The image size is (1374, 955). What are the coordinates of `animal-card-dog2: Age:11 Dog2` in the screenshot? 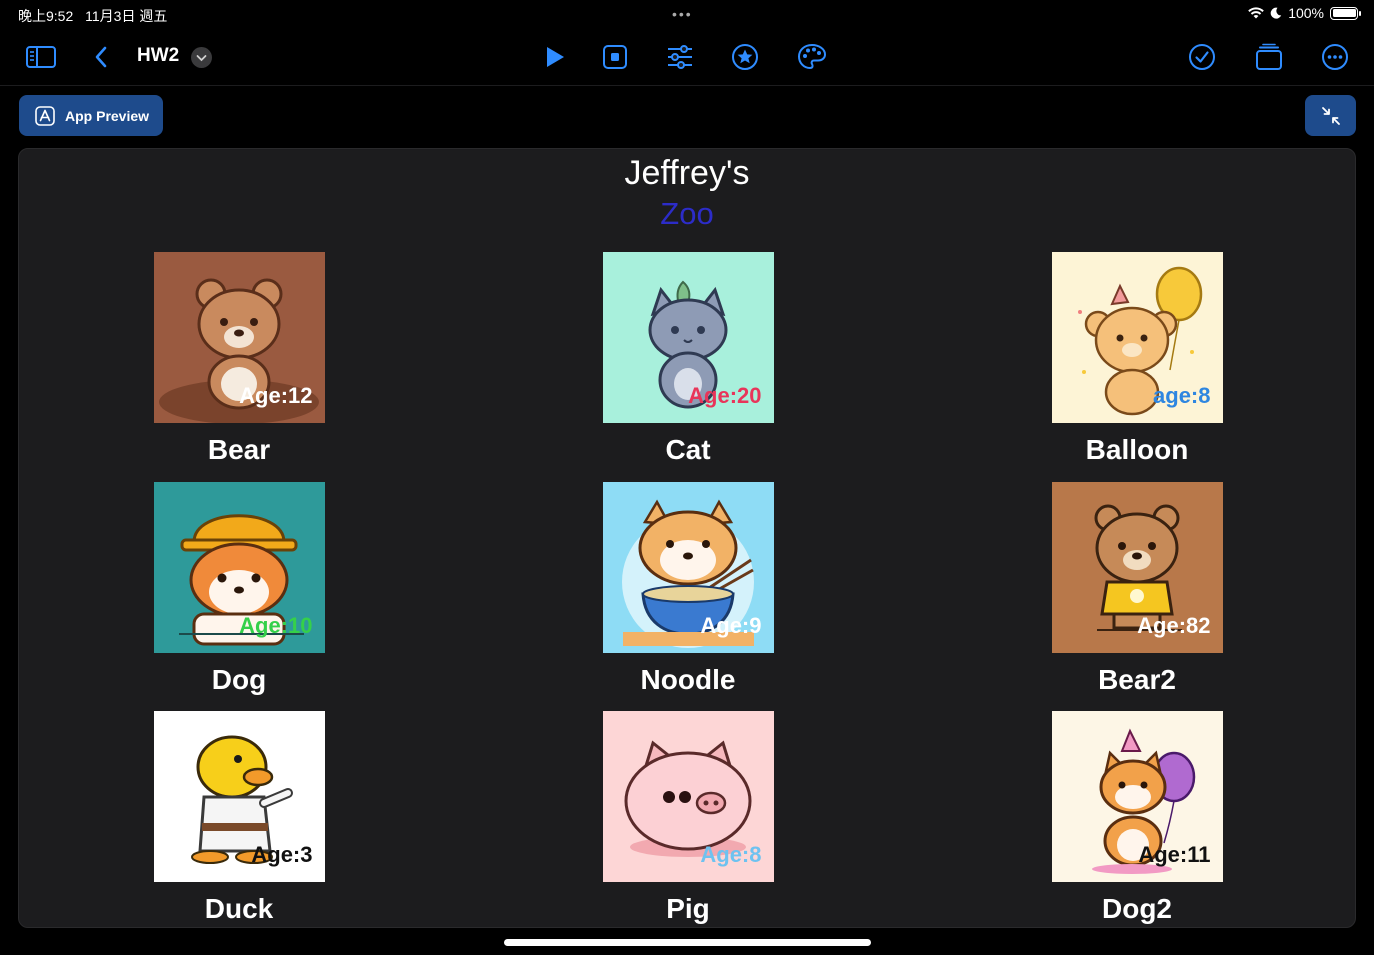 It's located at (1137, 818).